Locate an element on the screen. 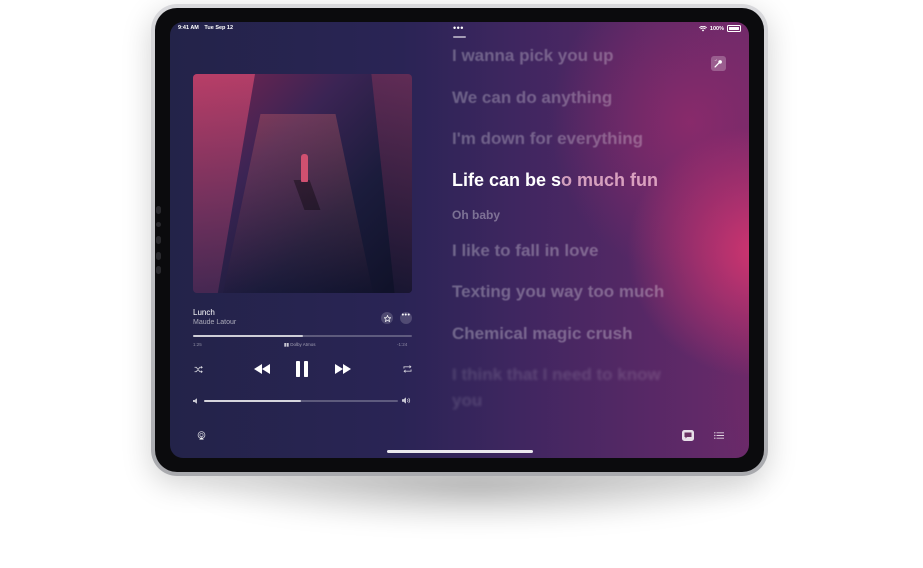  dolby-badge: ▮▮ Dolby Atmos is located at coordinates (299, 345).